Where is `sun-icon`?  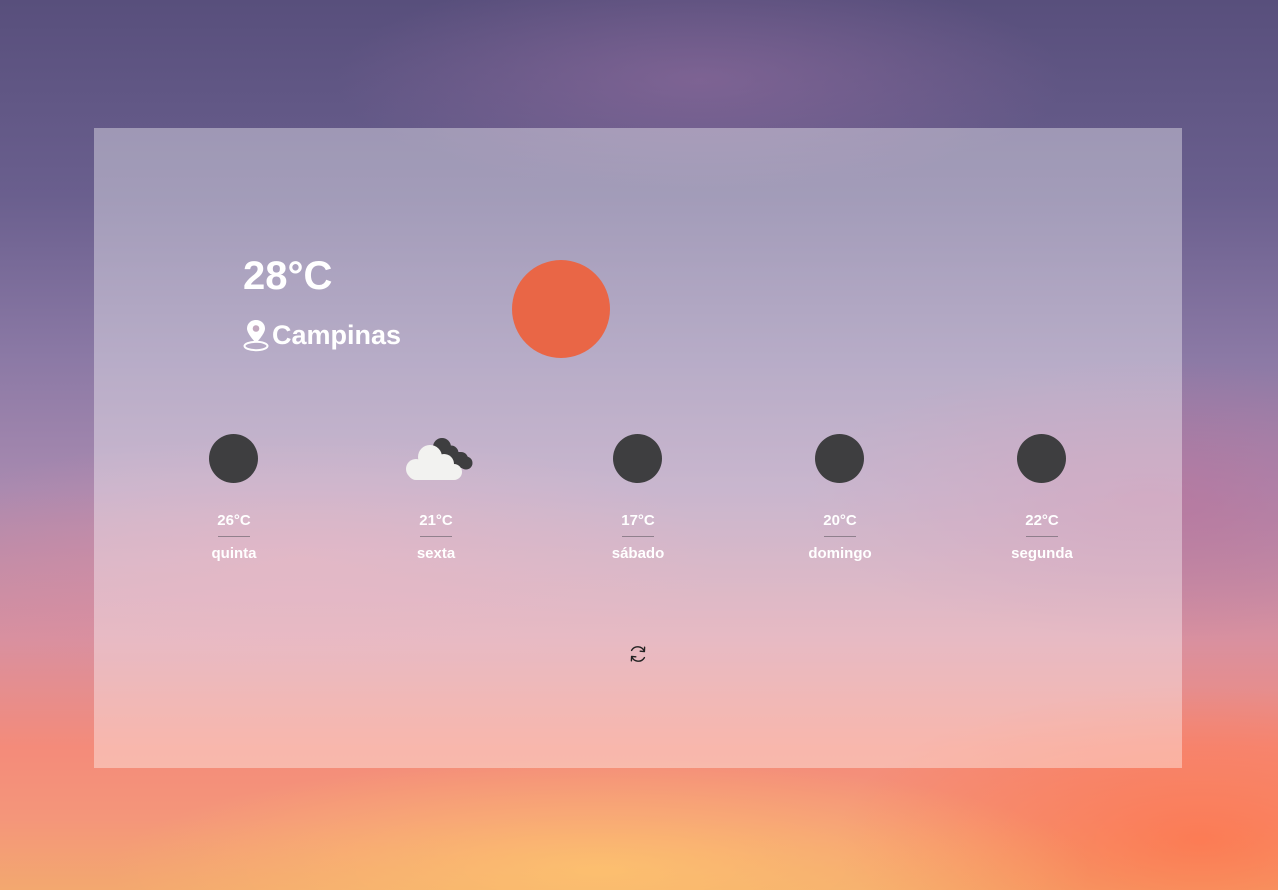 sun-icon is located at coordinates (561, 309).